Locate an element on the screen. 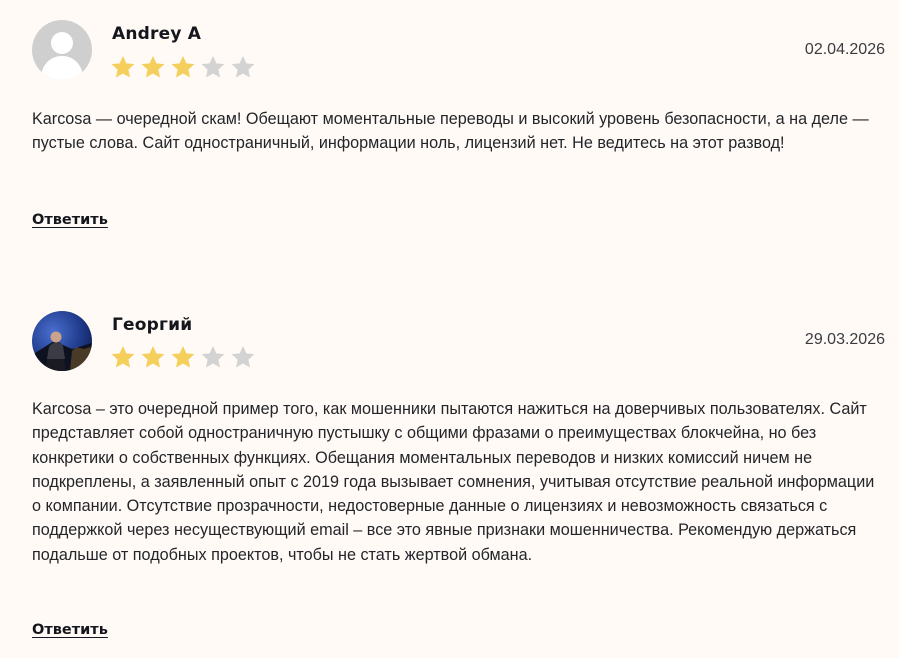 This screenshot has width=899, height=658. default-user-icon is located at coordinates (62, 50).